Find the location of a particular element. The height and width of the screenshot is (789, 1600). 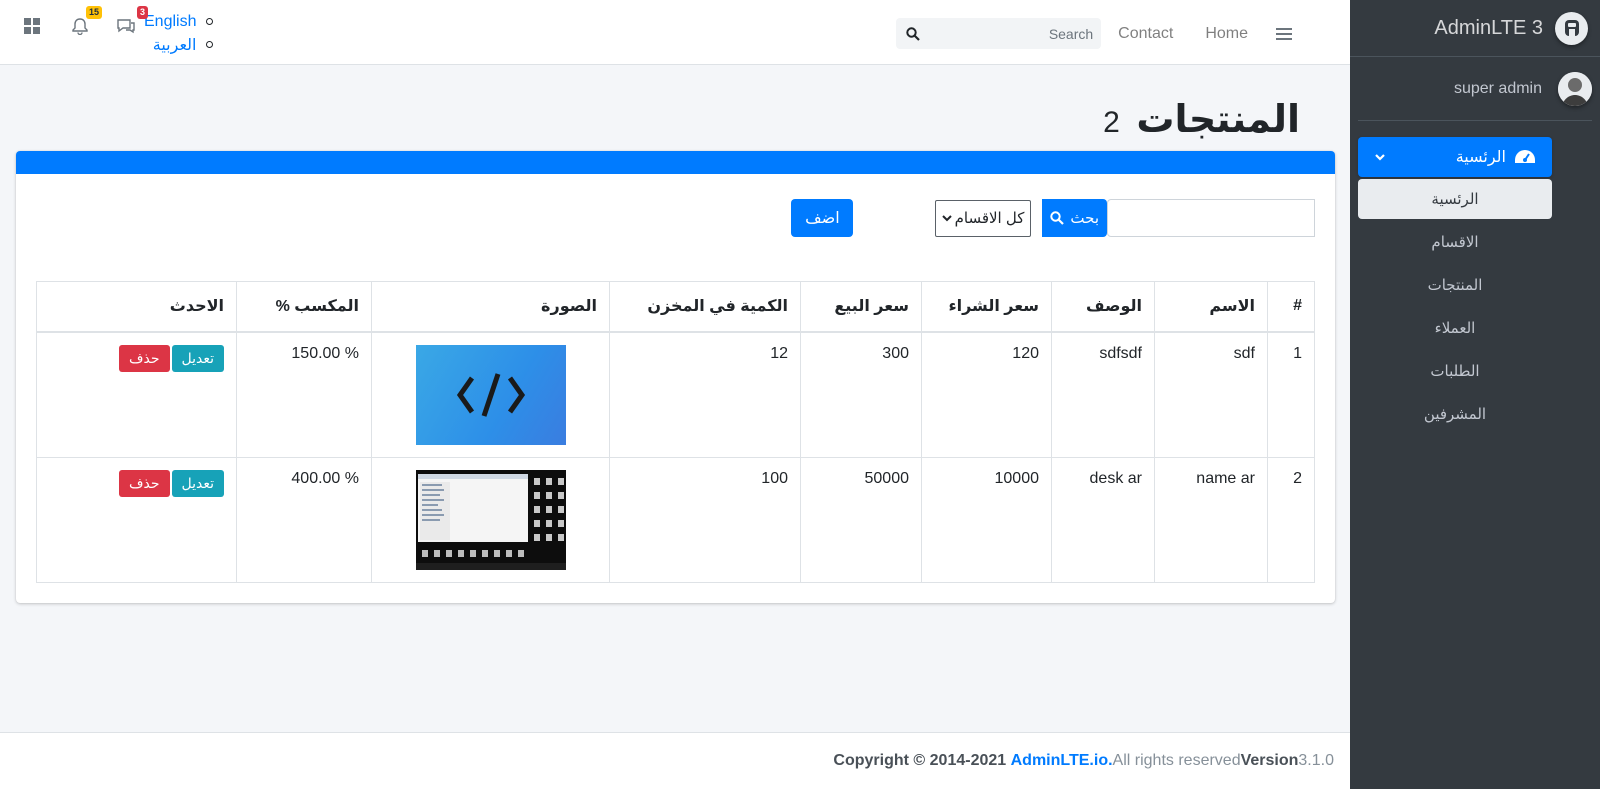

sidebar-item-products: المنتجات is located at coordinates (1455, 285).